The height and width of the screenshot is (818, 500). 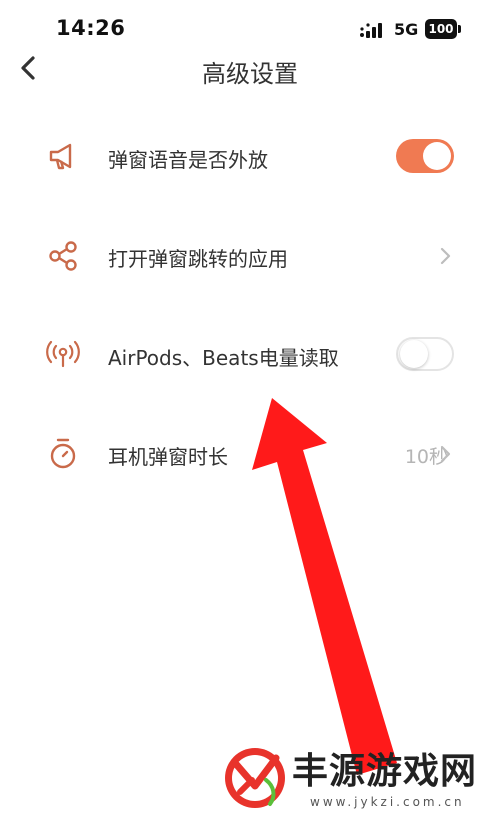 What do you see at coordinates (385, 771) in the screenshot?
I see `watermark-brand: 丰源游戏网` at bounding box center [385, 771].